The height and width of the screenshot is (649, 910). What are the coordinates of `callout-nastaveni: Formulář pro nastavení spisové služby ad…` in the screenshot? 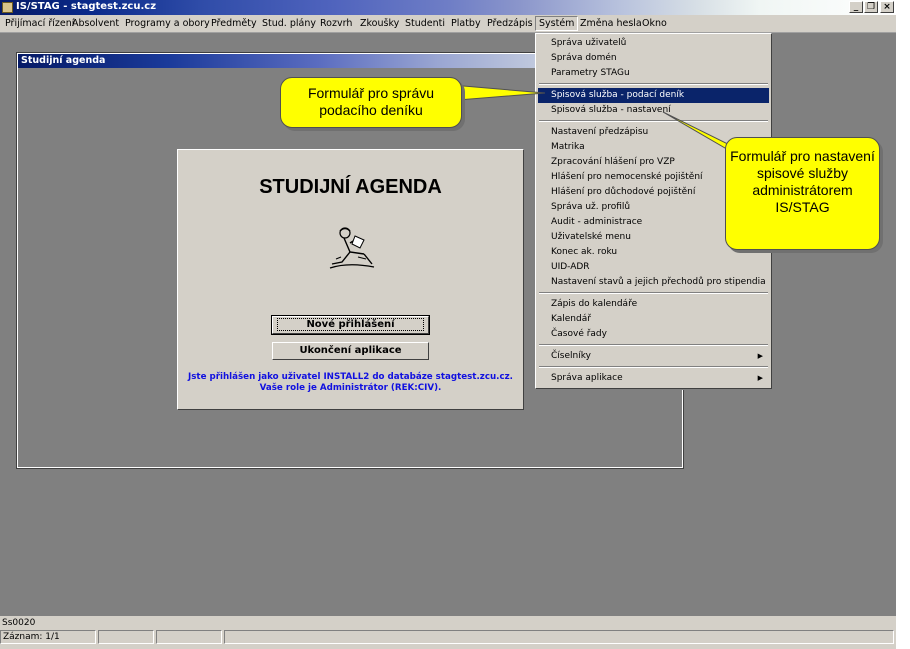 It's located at (802, 193).